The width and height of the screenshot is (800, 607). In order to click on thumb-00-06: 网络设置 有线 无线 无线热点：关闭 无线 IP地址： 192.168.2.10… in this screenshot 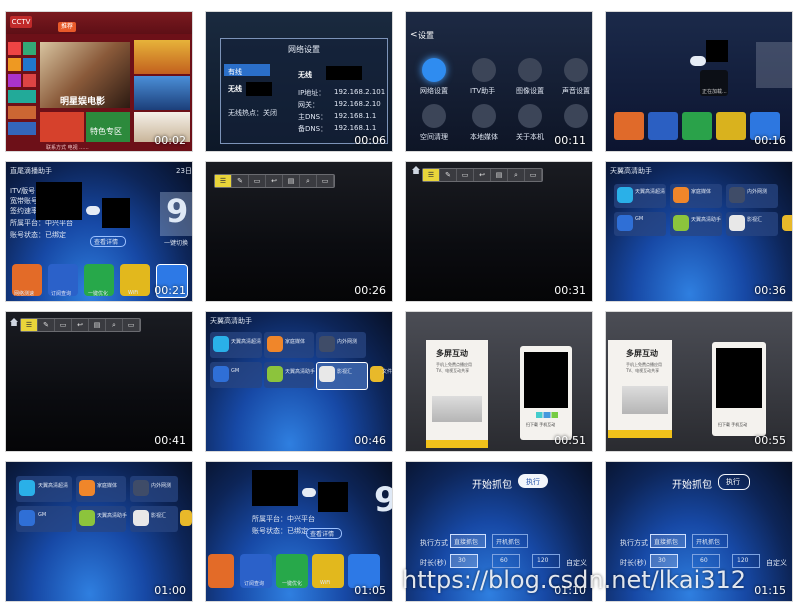, I will do `click(299, 81)`.